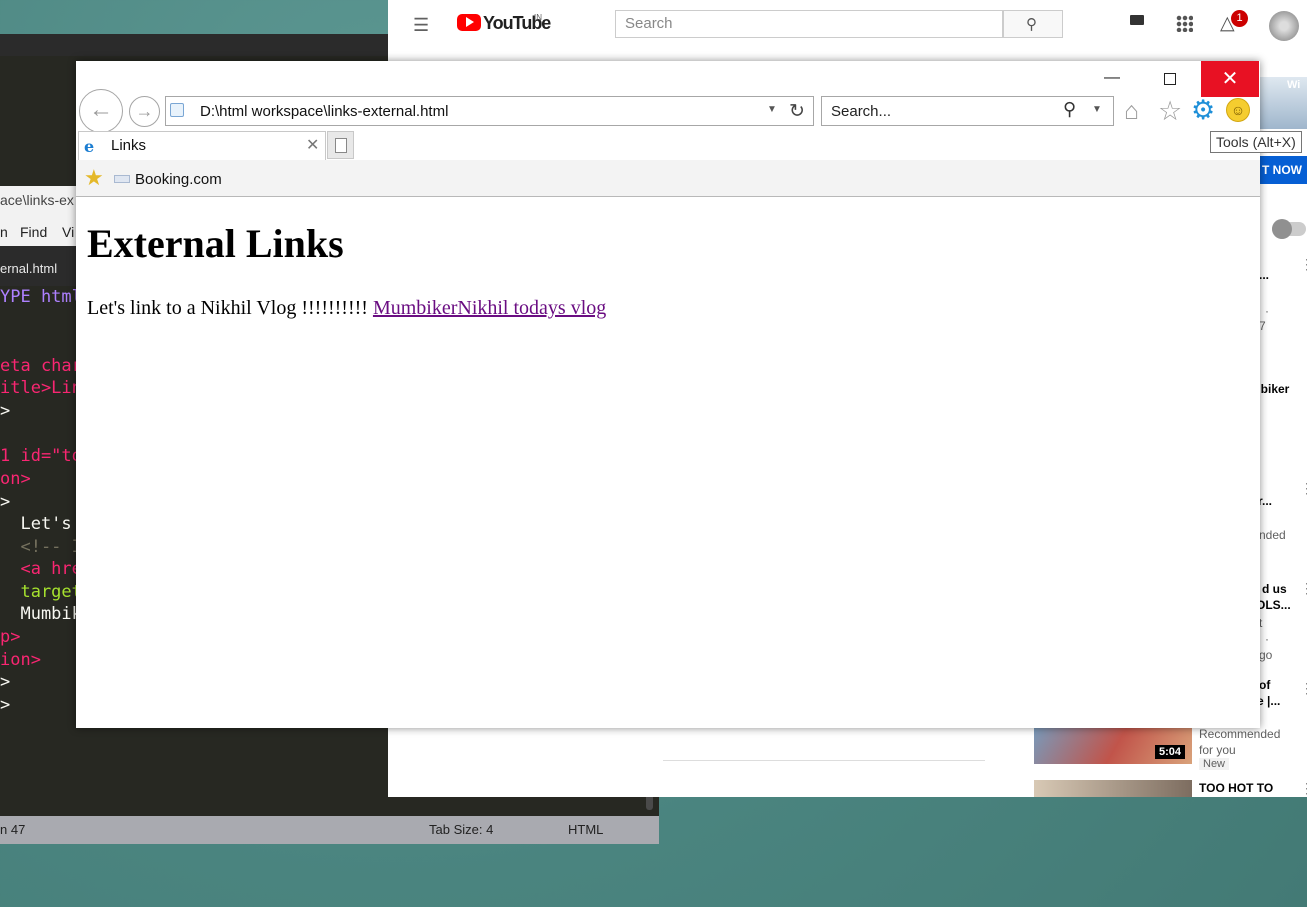 The height and width of the screenshot is (907, 1307). I want to click on arrow-left-icon: ←, so click(101, 109).